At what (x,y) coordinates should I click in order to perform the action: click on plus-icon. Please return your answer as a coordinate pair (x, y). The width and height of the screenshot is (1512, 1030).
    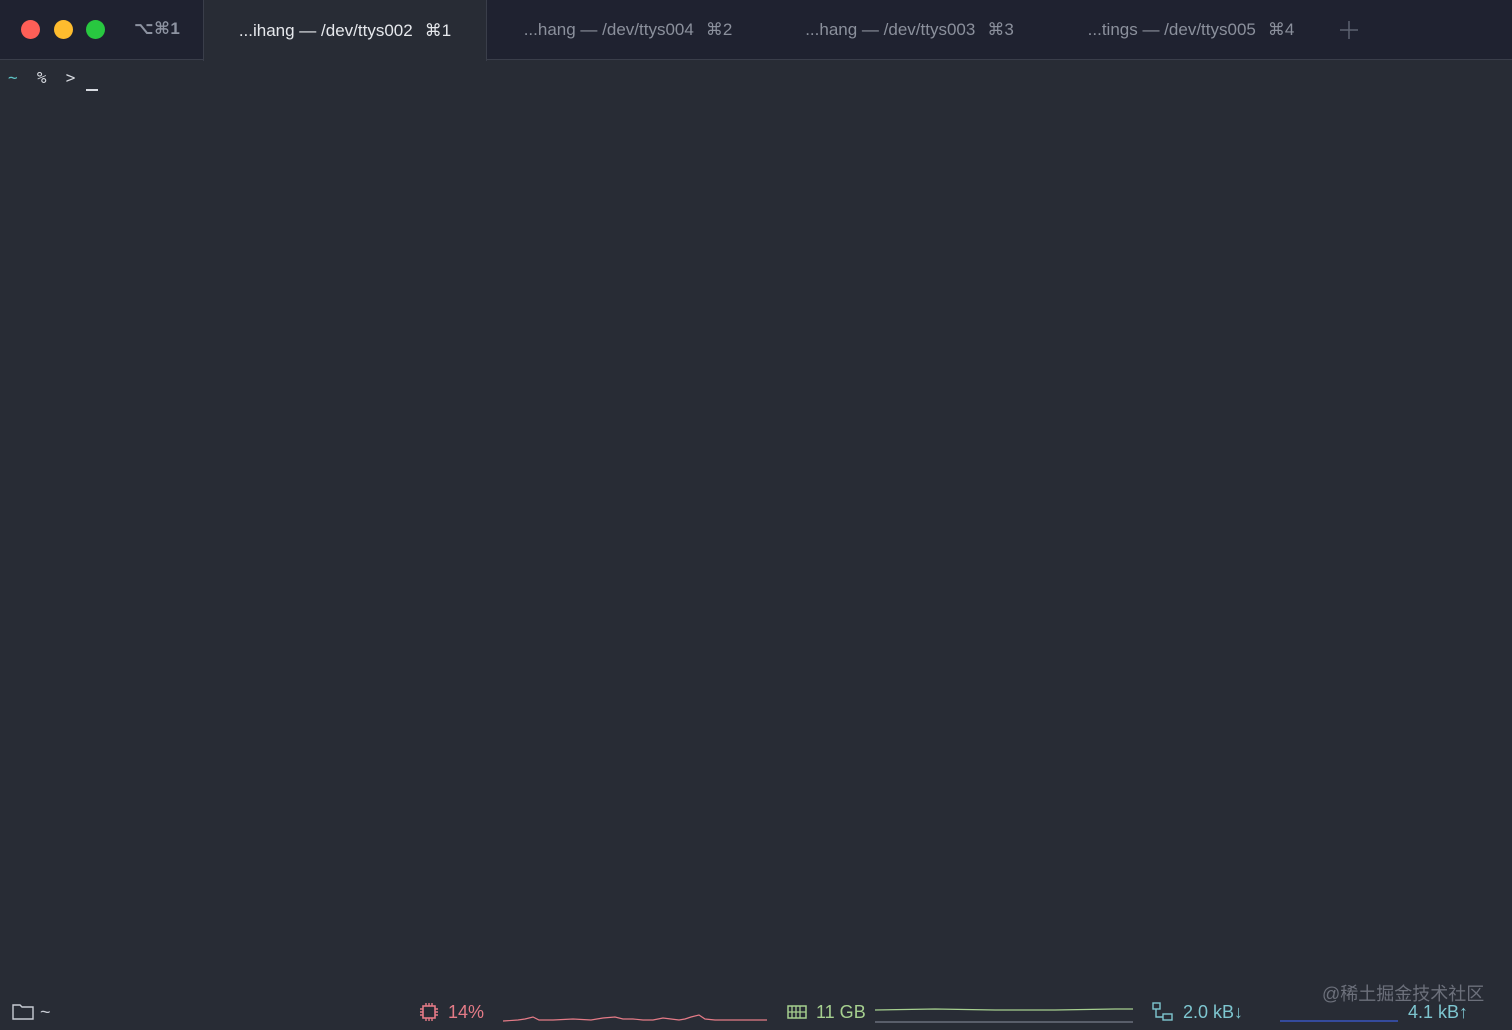
    Looking at the image, I should click on (1349, 30).